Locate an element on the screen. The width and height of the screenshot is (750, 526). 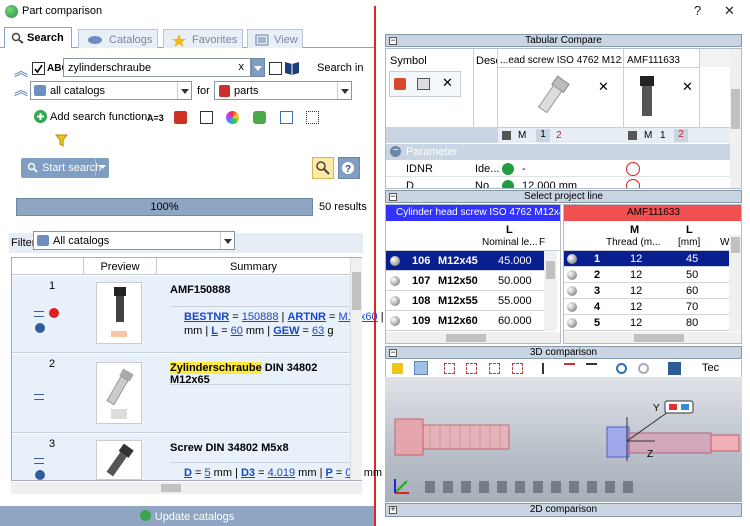
tab-search: Search is located at coordinates (38, 38).